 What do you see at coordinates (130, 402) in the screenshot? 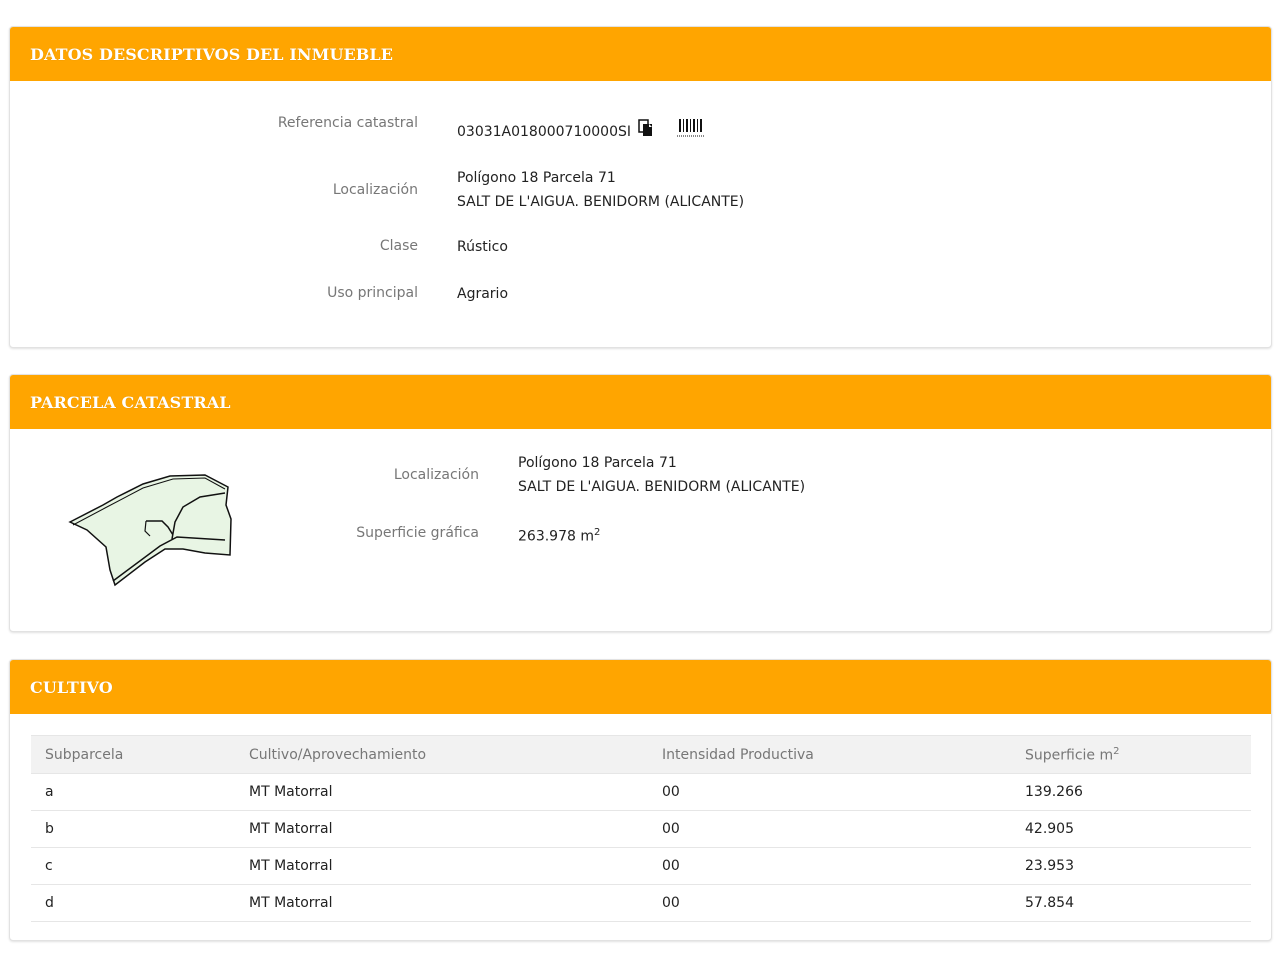
I see `panel-title: PARCELA CATASTRAL` at bounding box center [130, 402].